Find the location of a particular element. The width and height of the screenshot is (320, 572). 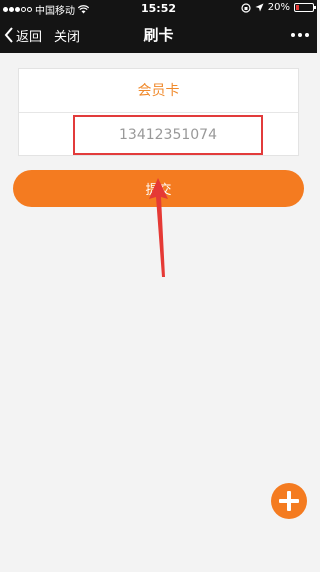

location-icon is located at coordinates (259, 7).